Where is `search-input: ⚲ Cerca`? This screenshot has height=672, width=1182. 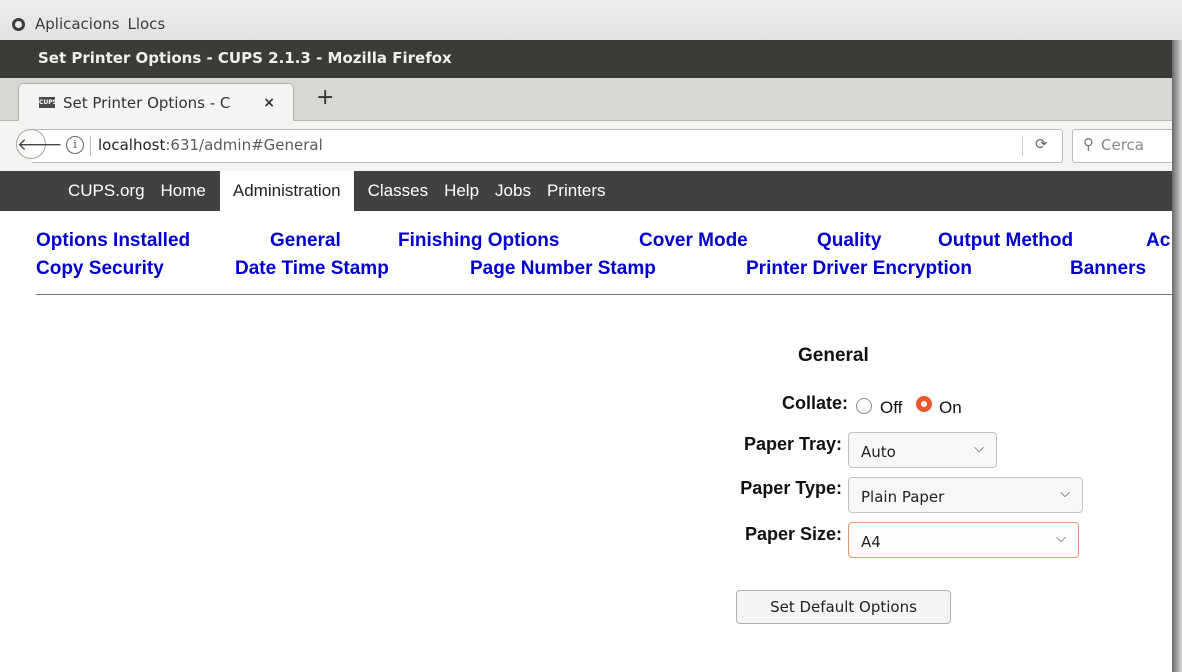 search-input: ⚲ Cerca is located at coordinates (1127, 146).